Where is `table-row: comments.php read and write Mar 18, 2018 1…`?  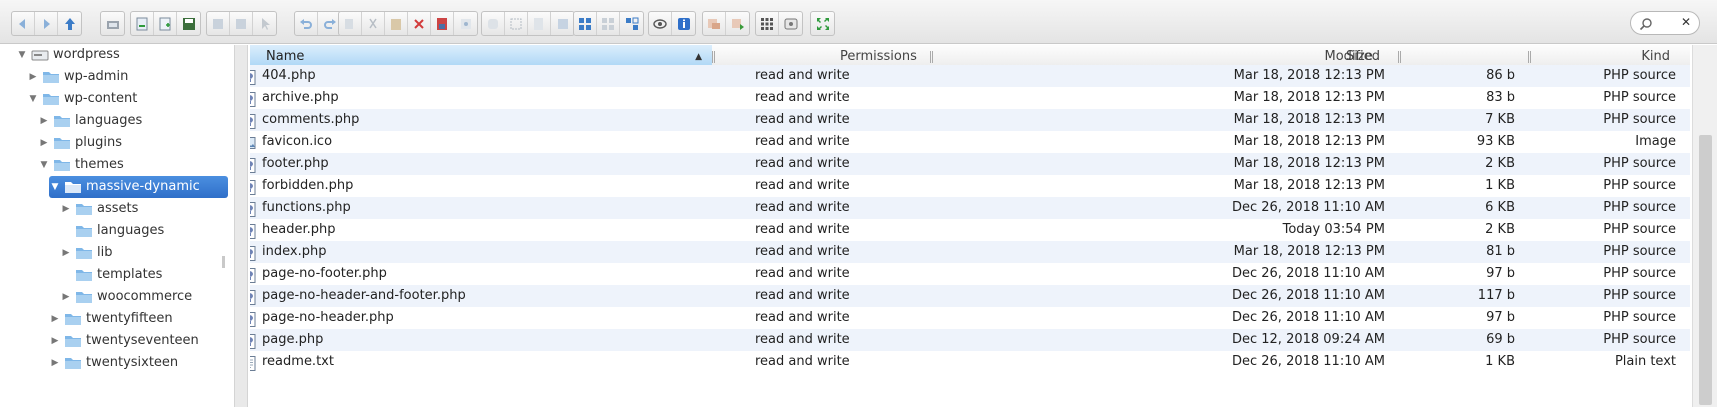
table-row: comments.php read and write Mar 18, 2018 1… is located at coordinates (970, 120).